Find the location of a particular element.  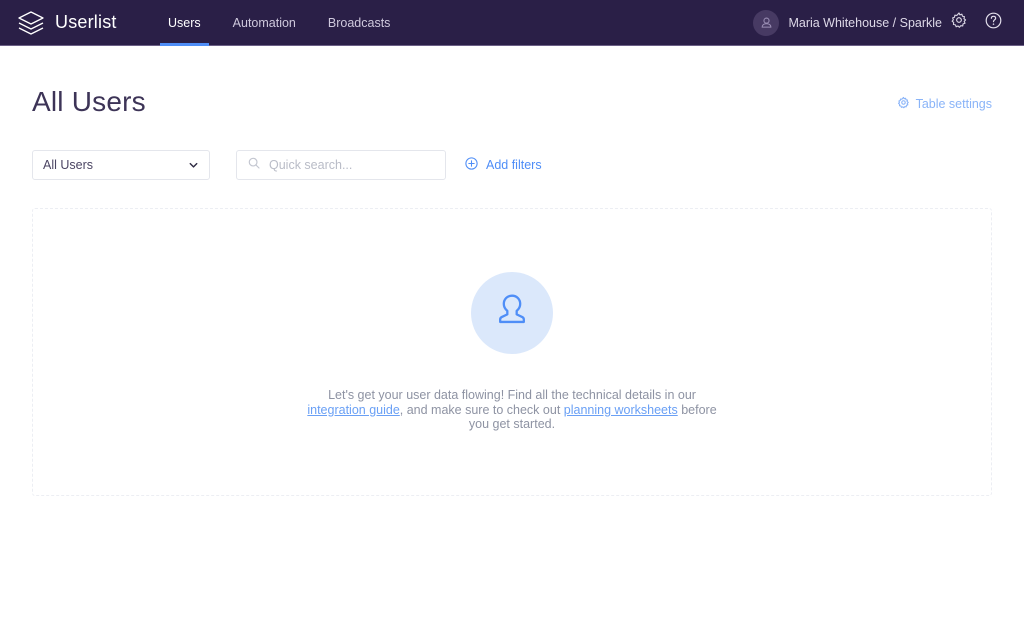

user-person-icon is located at coordinates (512, 312).